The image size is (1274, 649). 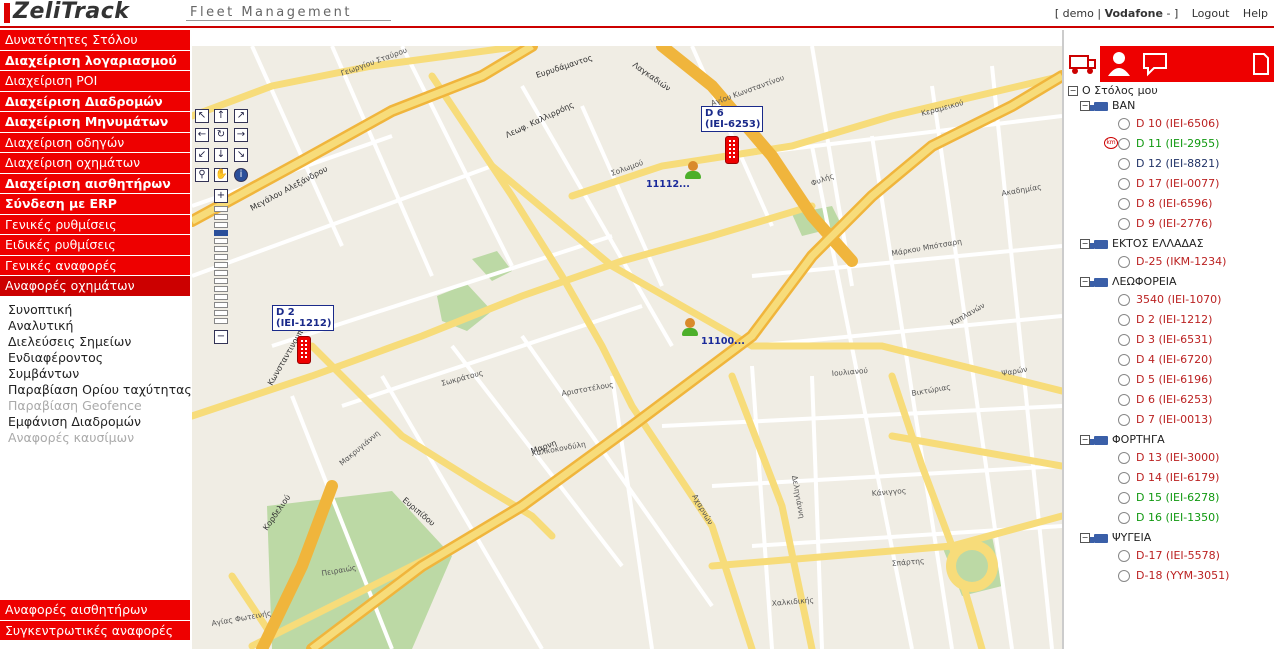 What do you see at coordinates (1165, 223) in the screenshot?
I see `vehicle-row: D 9 (ΙΕΙ-2776)` at bounding box center [1165, 223].